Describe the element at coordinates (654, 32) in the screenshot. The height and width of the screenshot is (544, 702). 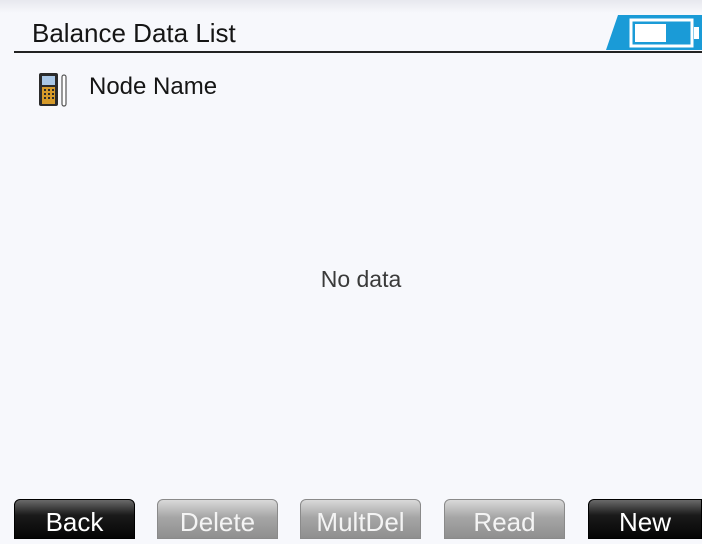
I see `battery-icon` at that location.